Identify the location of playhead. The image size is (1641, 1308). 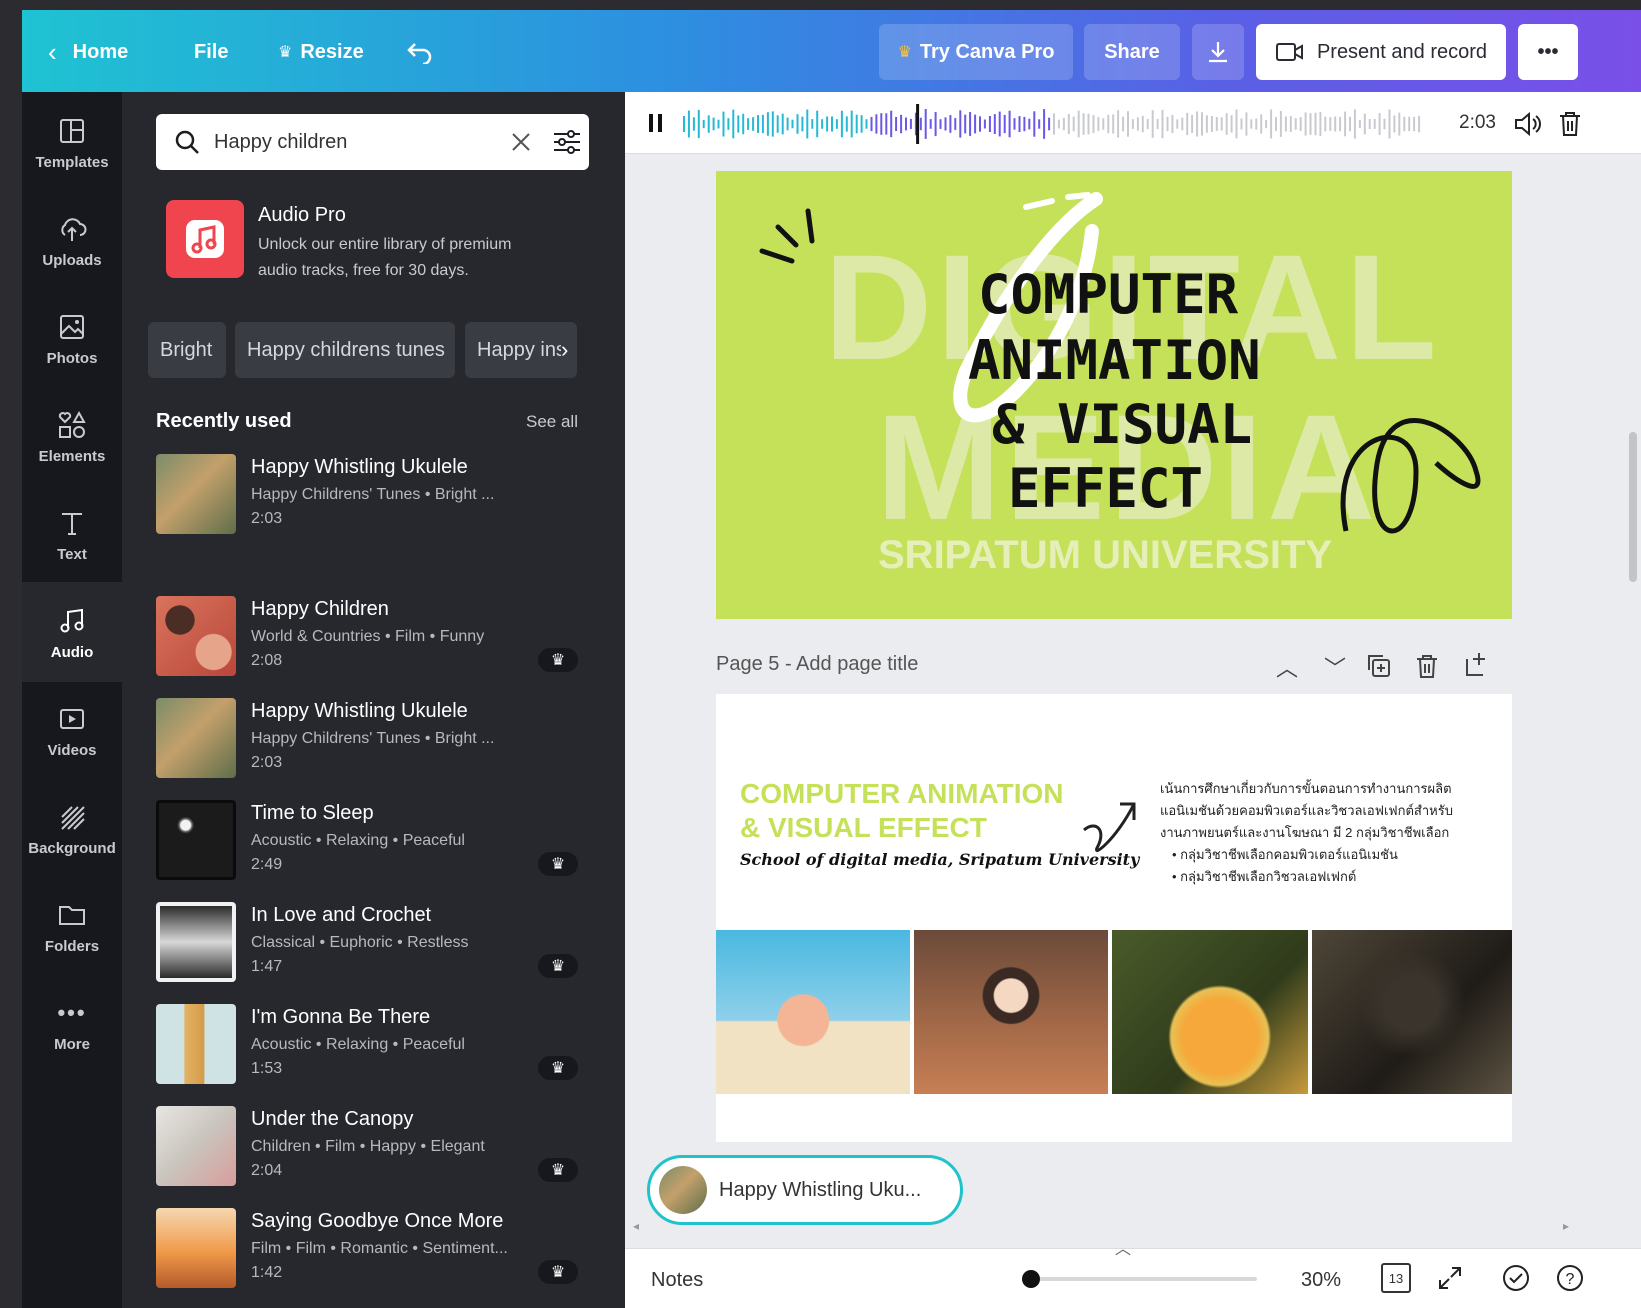
(918, 124).